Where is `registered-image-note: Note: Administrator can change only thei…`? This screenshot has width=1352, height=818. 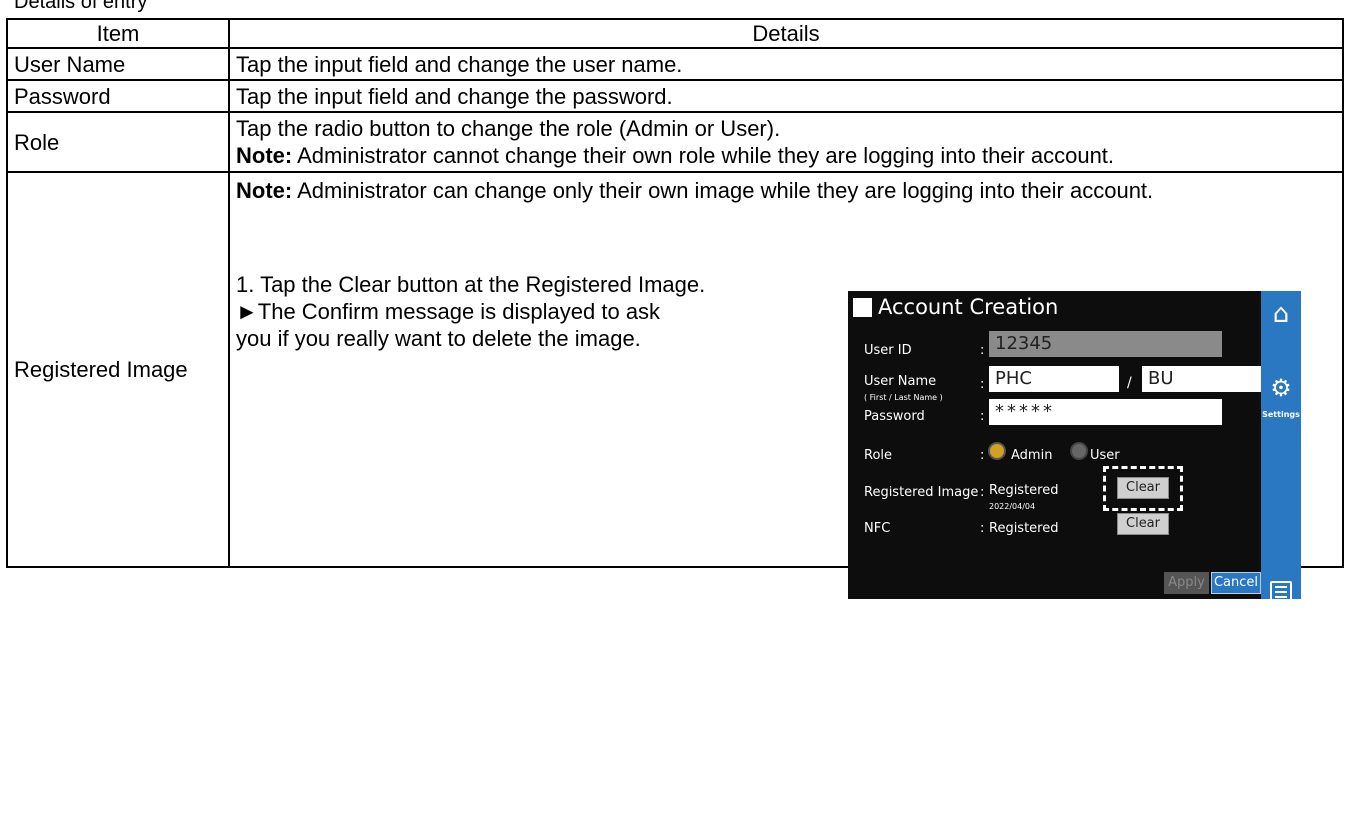
registered-image-note: Note: Administrator can change only thei… is located at coordinates (786, 188).